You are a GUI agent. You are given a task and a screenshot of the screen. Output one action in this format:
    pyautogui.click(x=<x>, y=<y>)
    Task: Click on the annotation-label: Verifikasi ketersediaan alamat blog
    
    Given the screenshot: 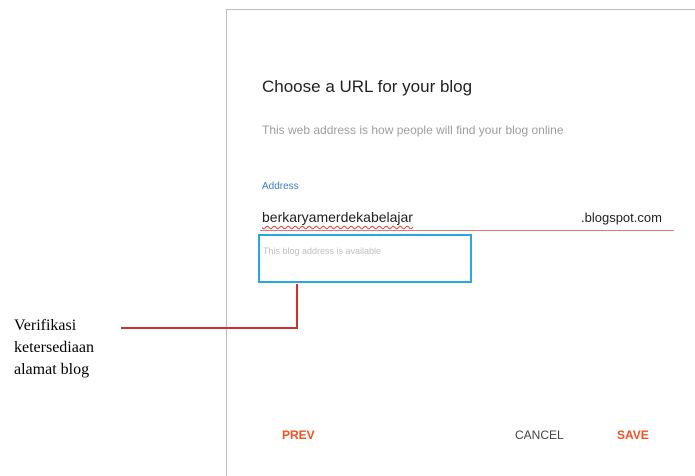 What is the action you would take?
    pyautogui.click(x=54, y=348)
    